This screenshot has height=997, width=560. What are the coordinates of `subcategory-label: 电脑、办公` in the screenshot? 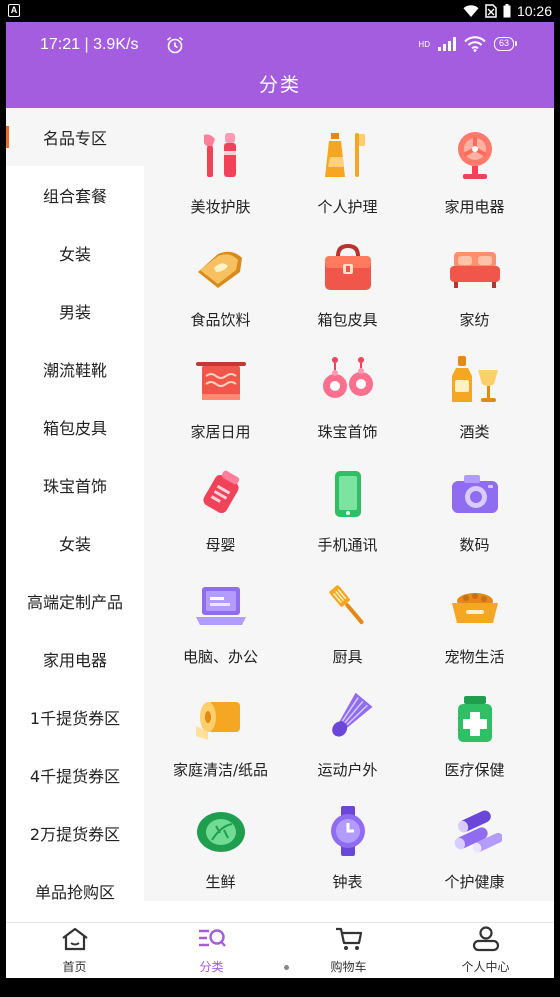 It's located at (220, 657).